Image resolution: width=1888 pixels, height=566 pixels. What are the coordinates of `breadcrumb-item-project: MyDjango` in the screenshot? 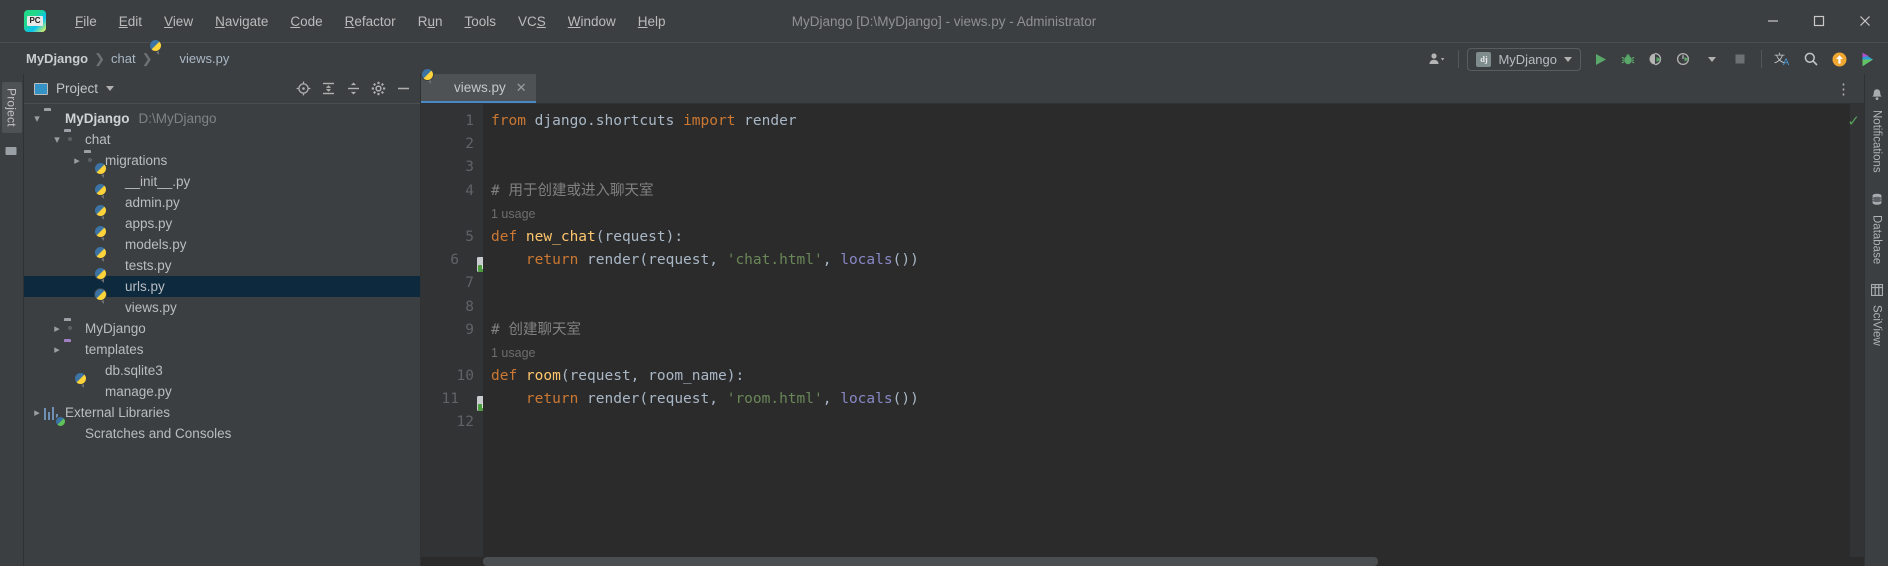 It's located at (57, 58).